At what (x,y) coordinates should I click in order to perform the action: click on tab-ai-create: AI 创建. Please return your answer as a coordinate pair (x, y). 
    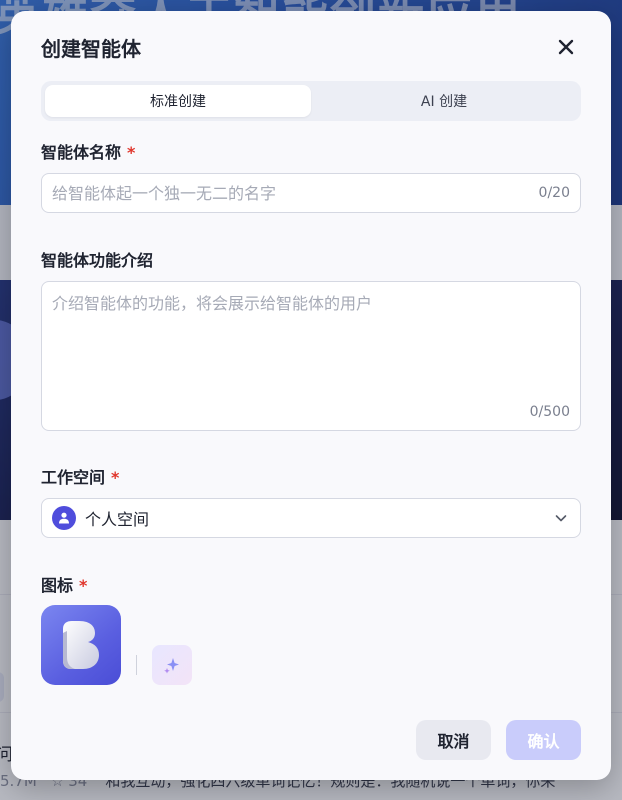
    Looking at the image, I should click on (444, 101).